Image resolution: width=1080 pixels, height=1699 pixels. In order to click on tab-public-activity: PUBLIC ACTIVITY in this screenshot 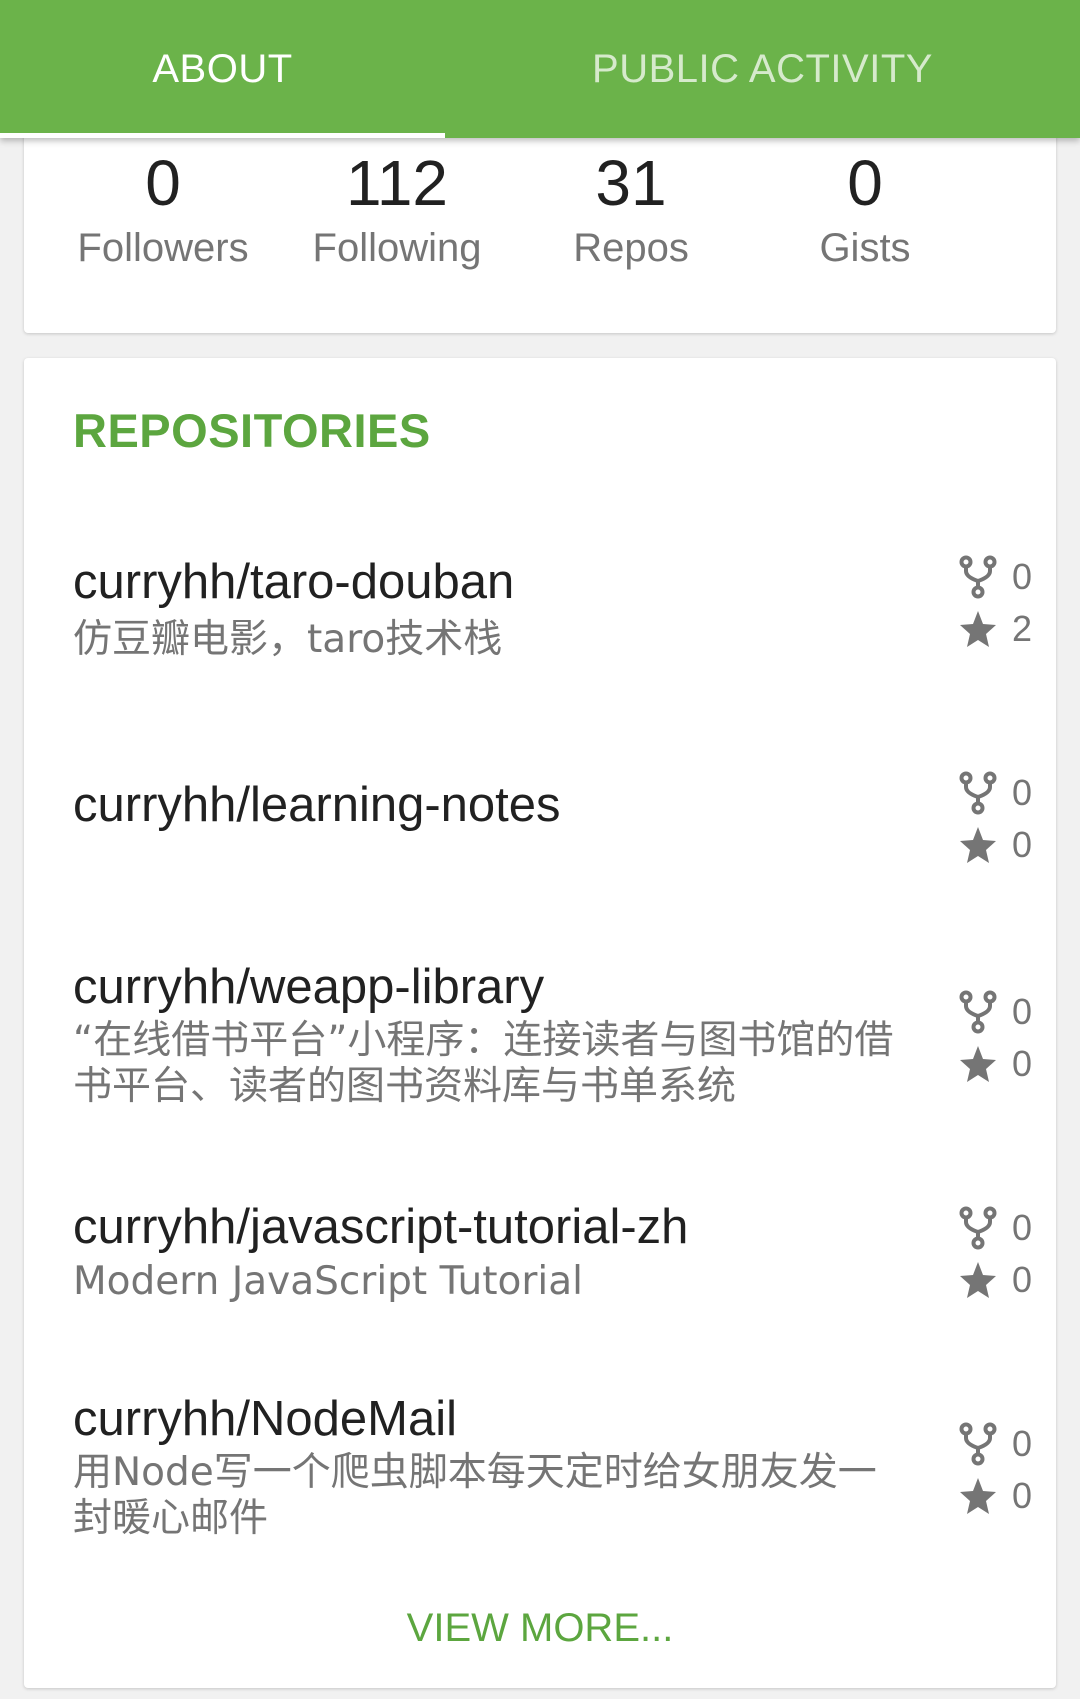, I will do `click(762, 69)`.